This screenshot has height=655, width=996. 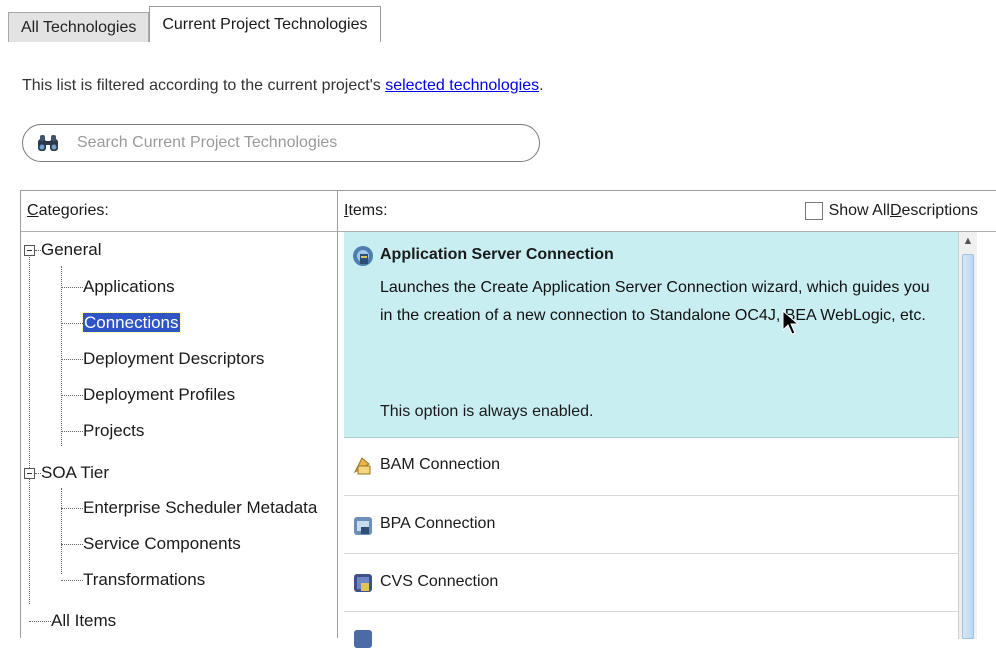 I want to click on selected-technologies-link: selected technologies, so click(x=462, y=85).